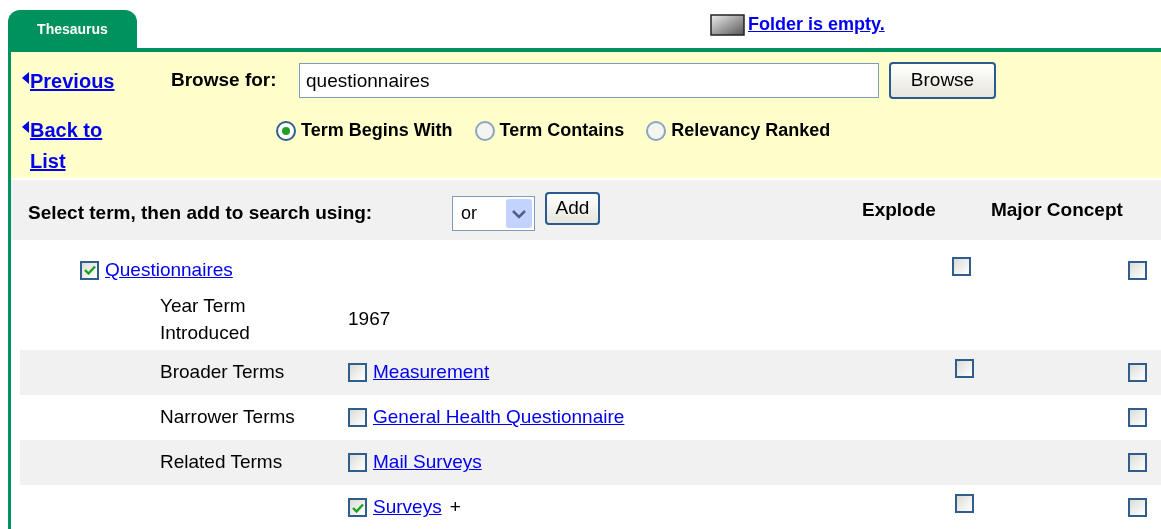 This screenshot has height=529, width=1161. Describe the element at coordinates (816, 24) in the screenshot. I see `folder-link: Folder is empty.` at that location.